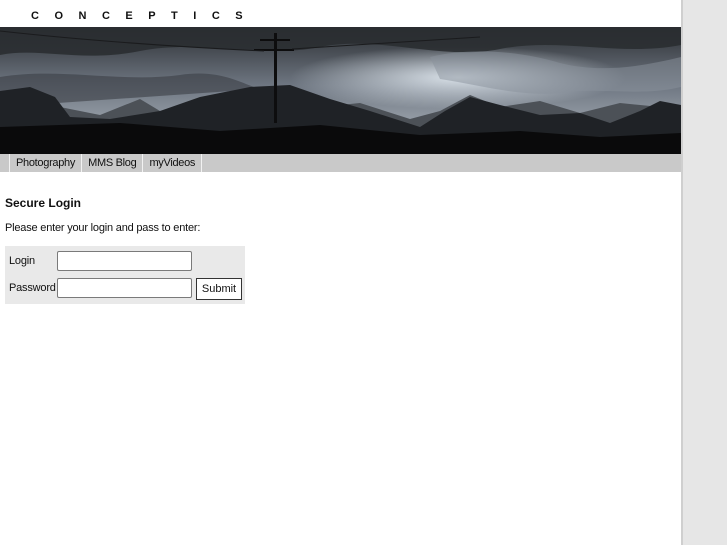 The image size is (727, 545). I want to click on login-label: Login, so click(22, 261).